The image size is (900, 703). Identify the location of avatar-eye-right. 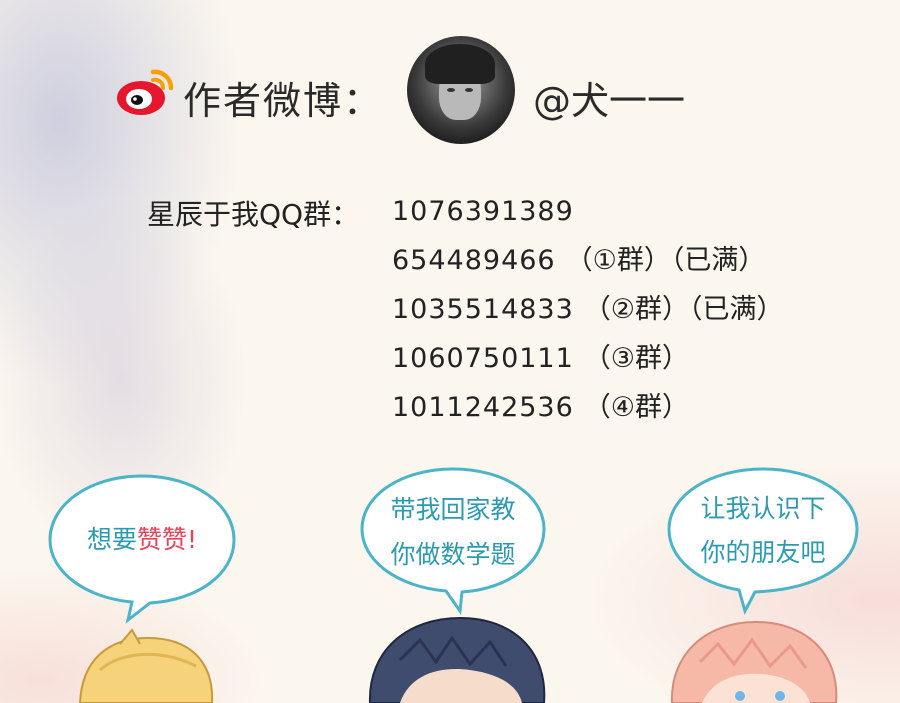
(469, 90).